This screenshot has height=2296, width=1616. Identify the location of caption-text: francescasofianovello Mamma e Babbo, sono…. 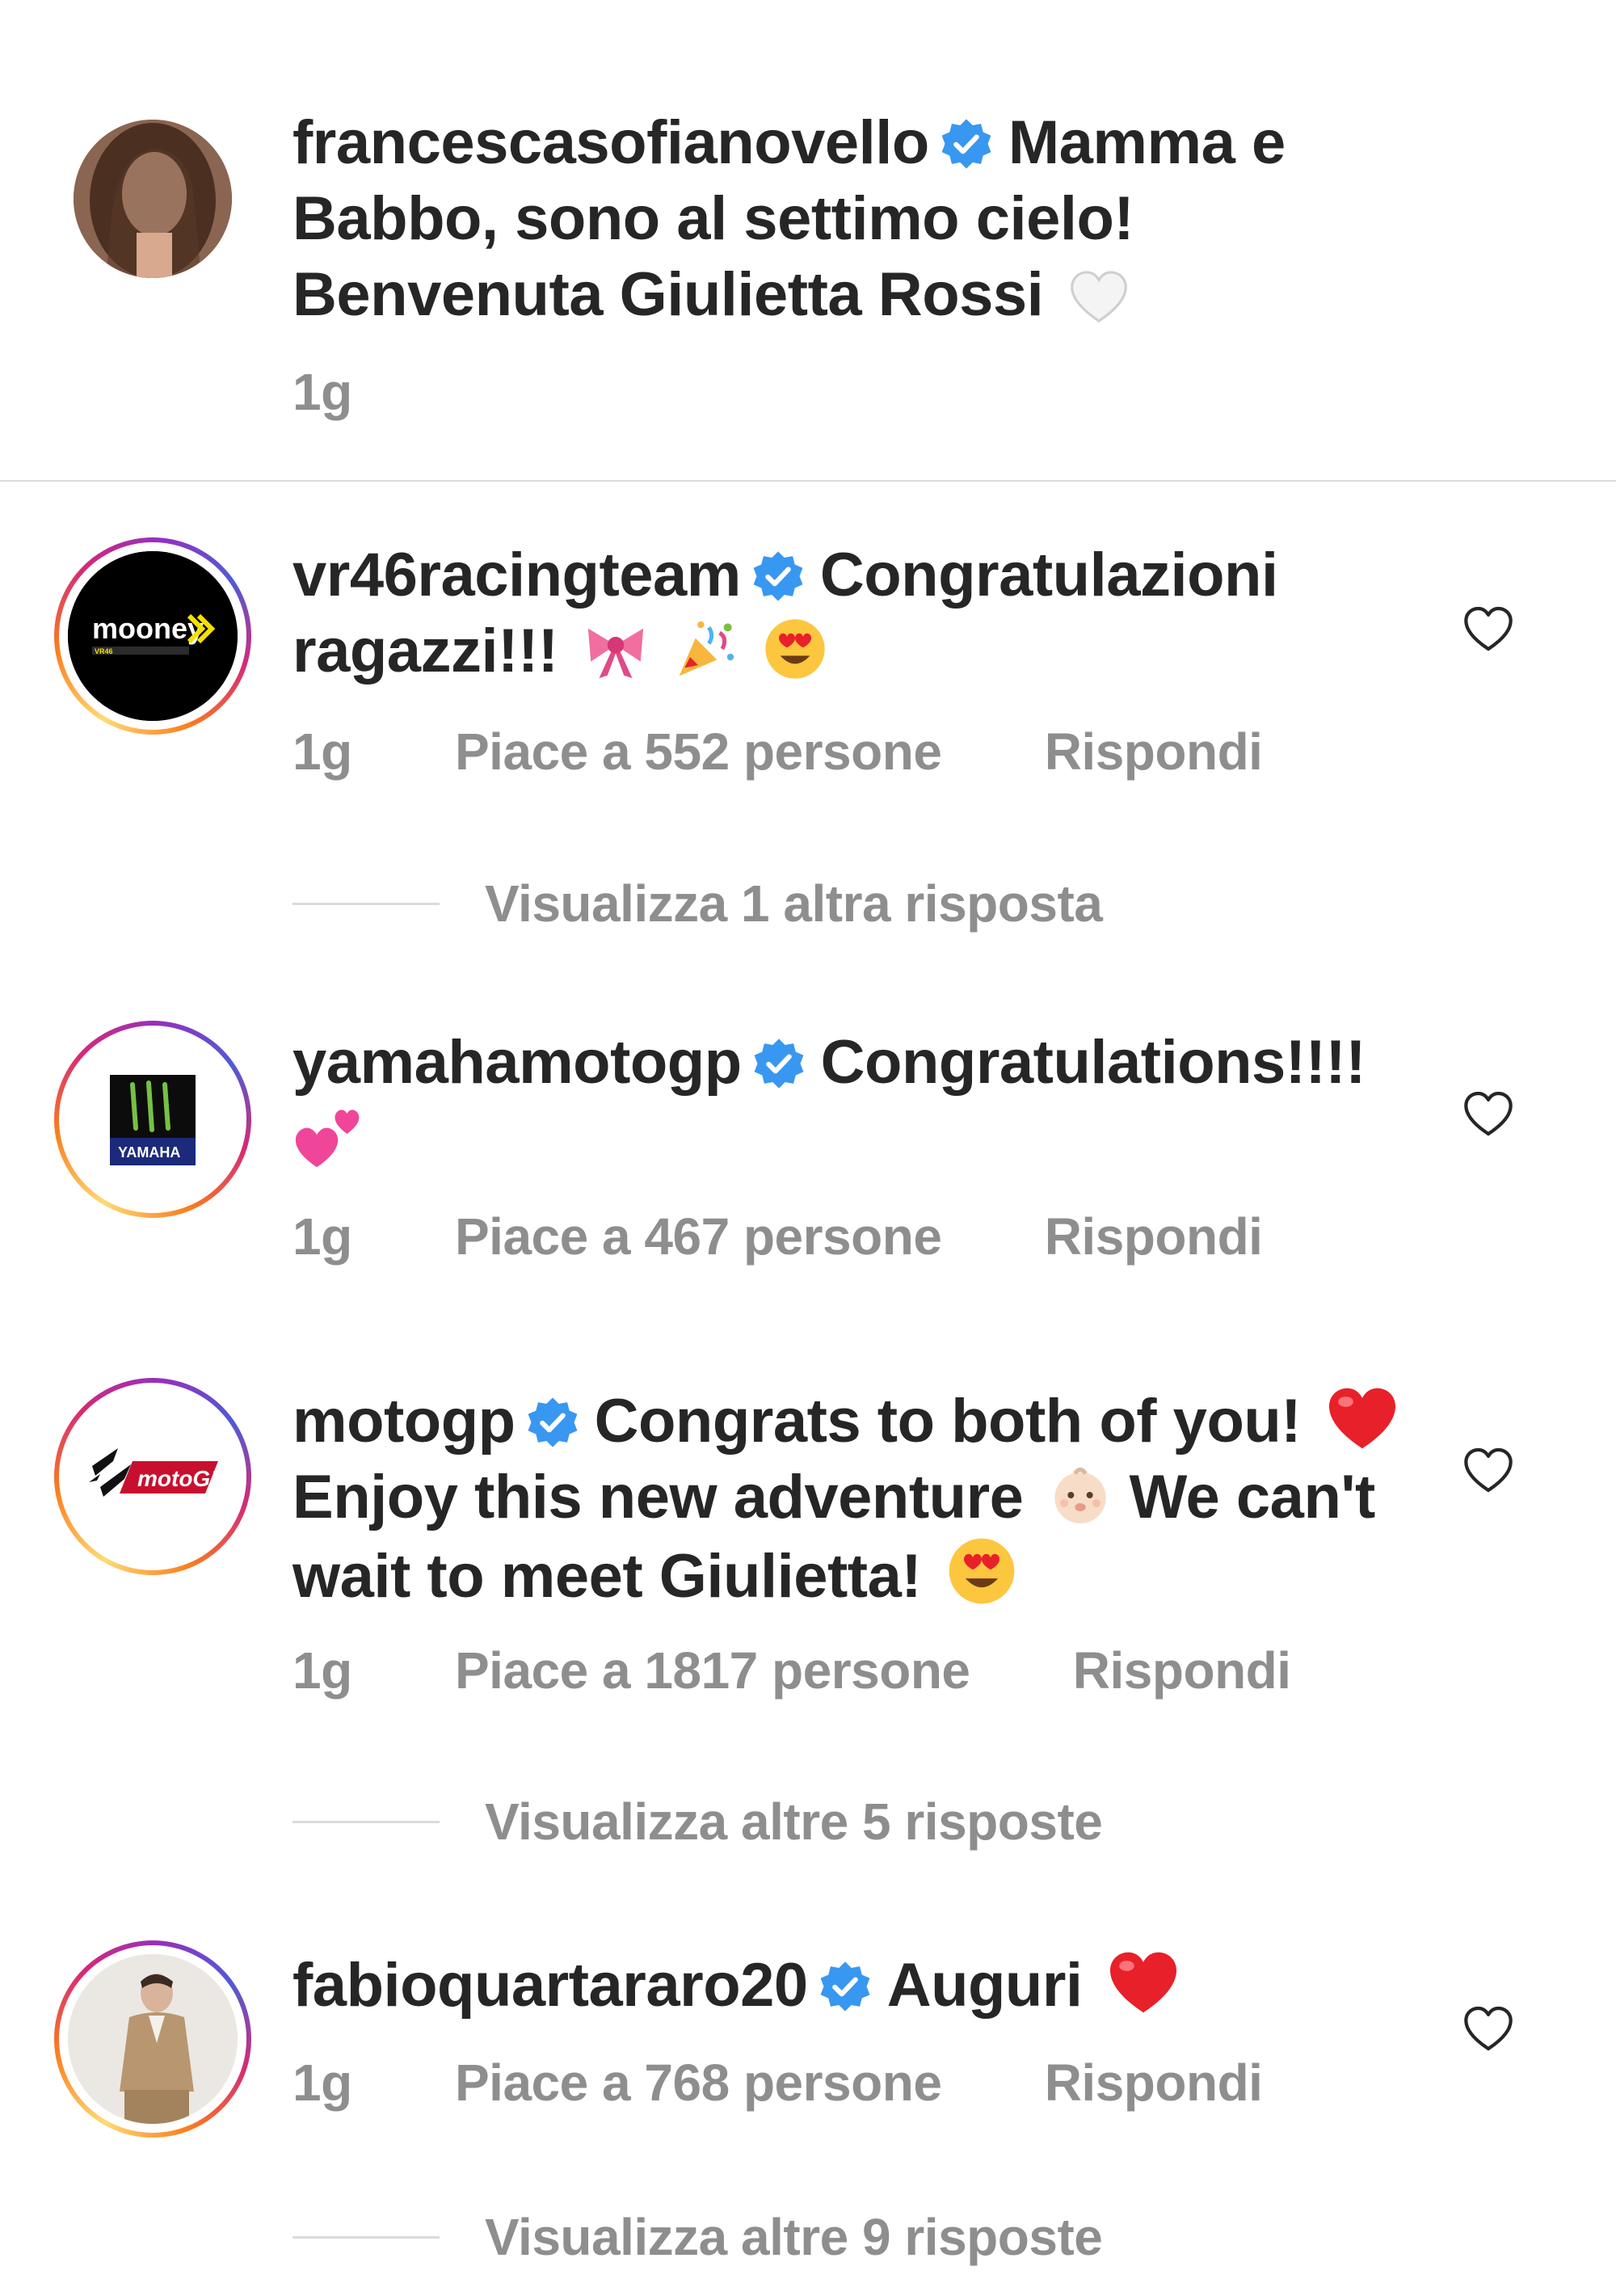
(866, 219).